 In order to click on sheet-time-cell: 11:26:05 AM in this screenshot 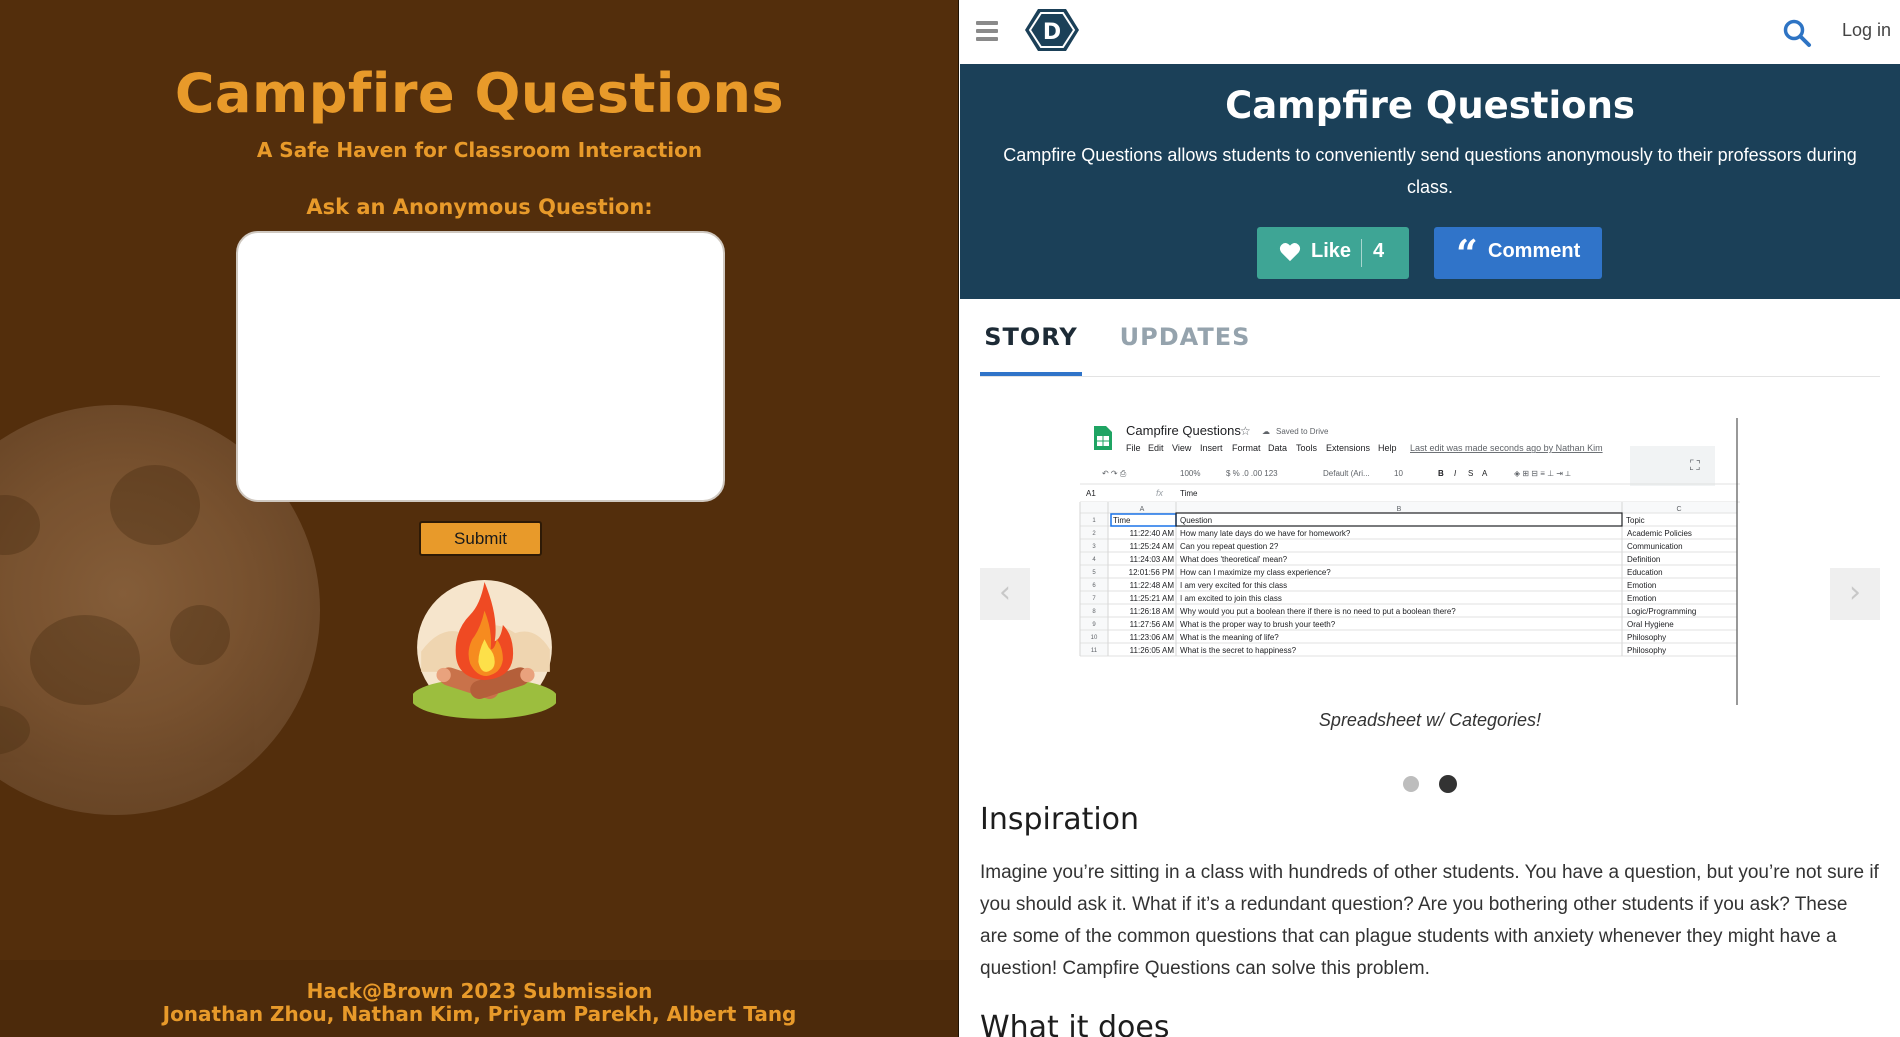, I will do `click(1152, 650)`.